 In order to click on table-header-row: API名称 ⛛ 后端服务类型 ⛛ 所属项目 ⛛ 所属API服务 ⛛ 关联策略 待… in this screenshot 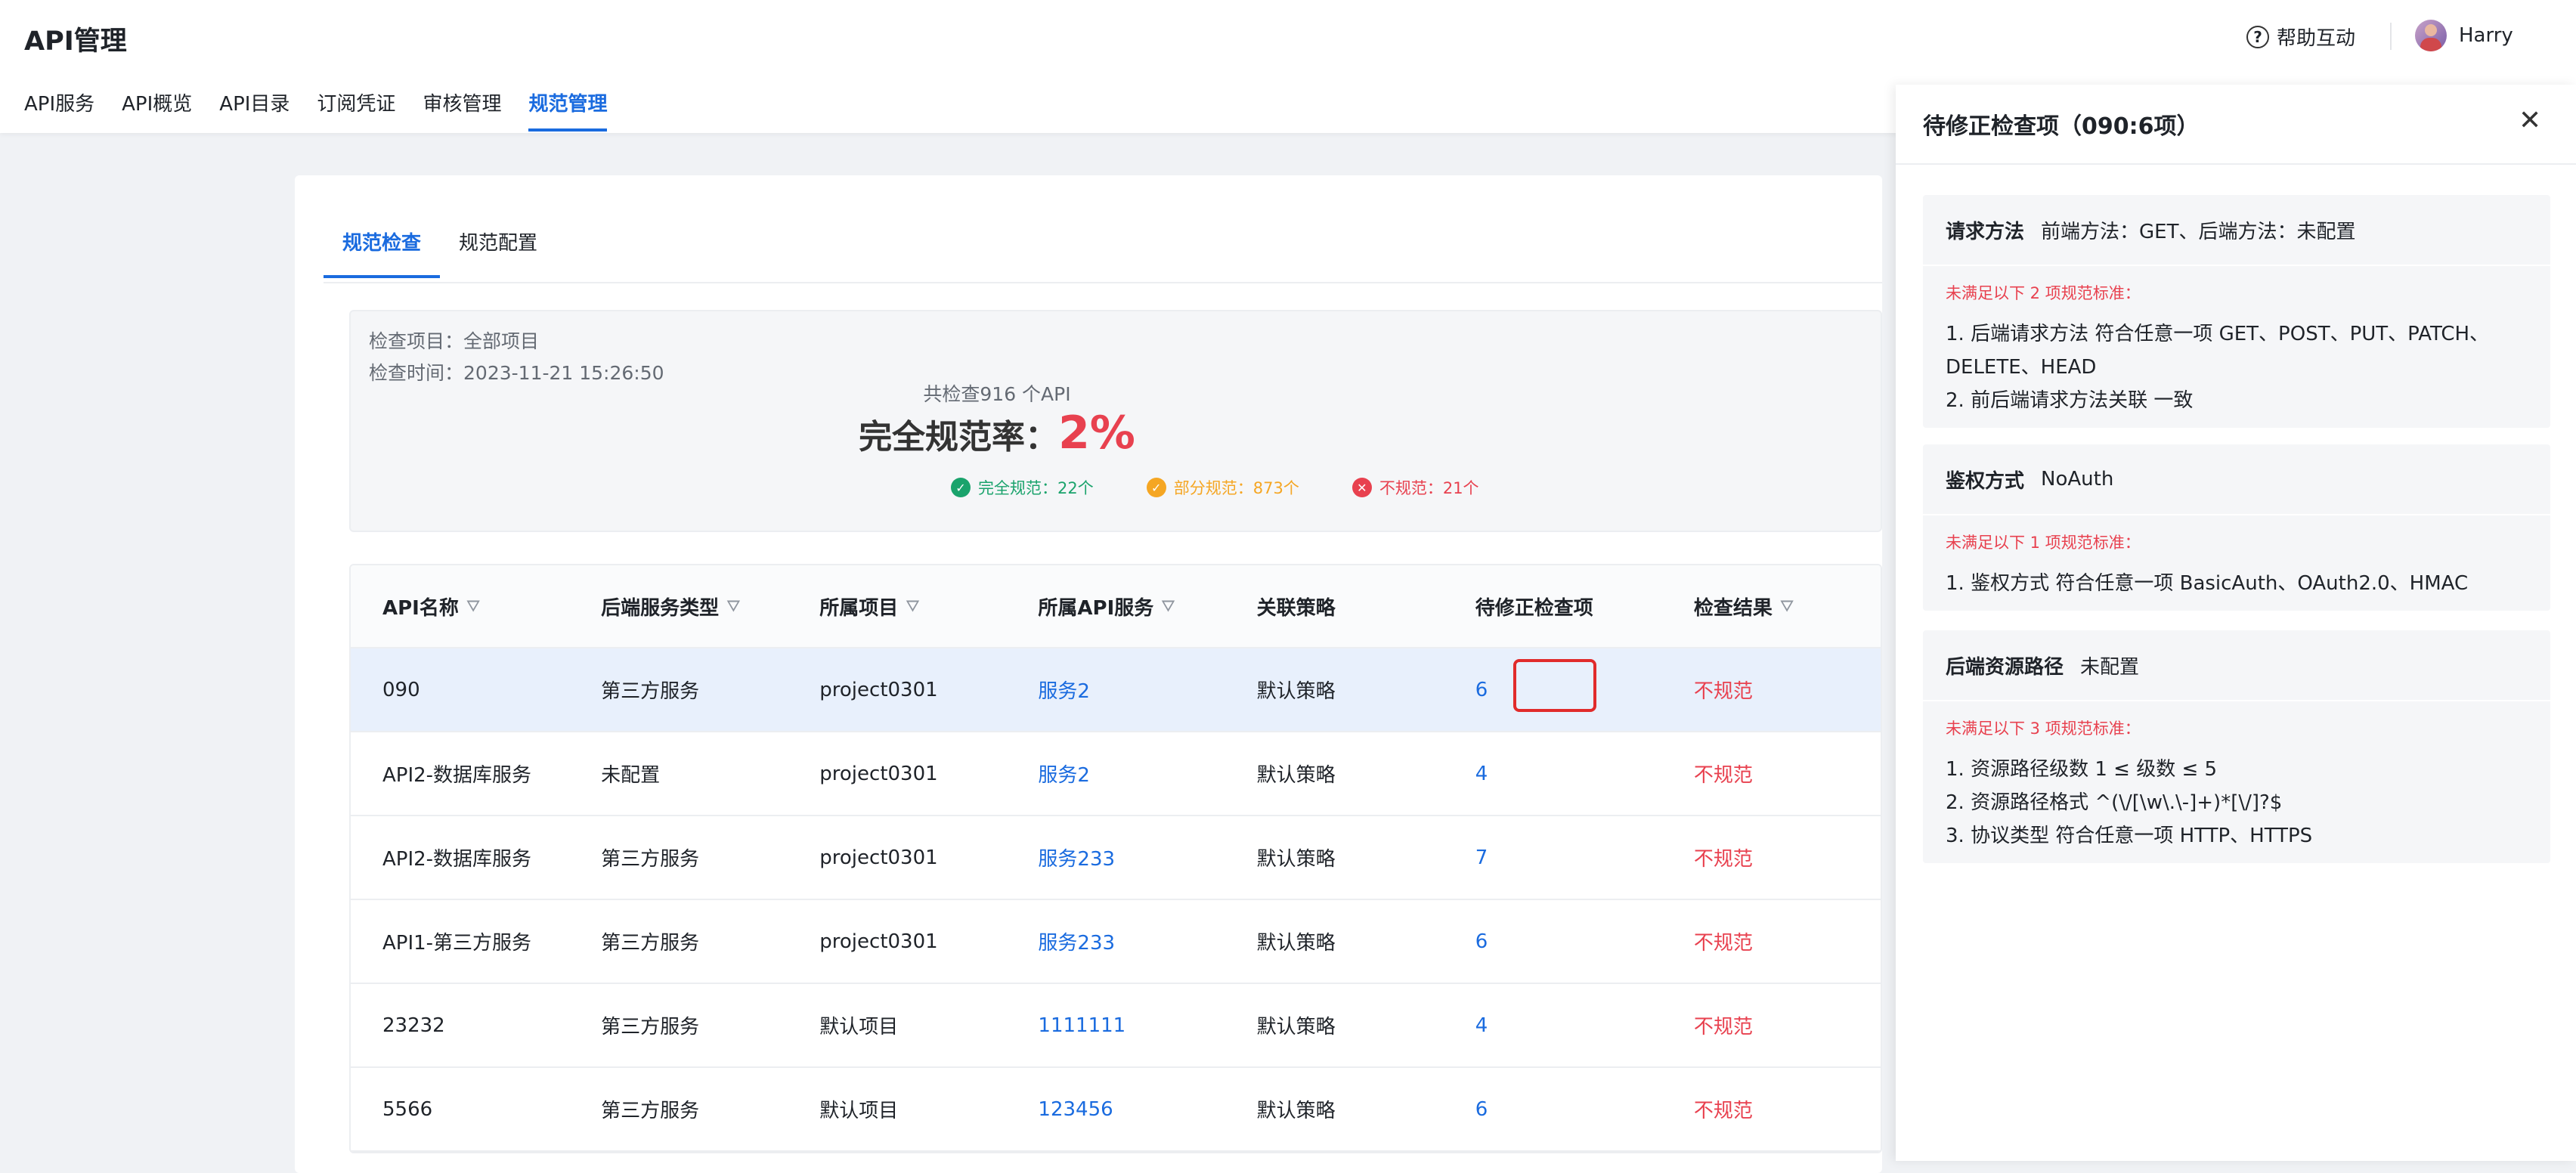, I will do `click(1116, 606)`.